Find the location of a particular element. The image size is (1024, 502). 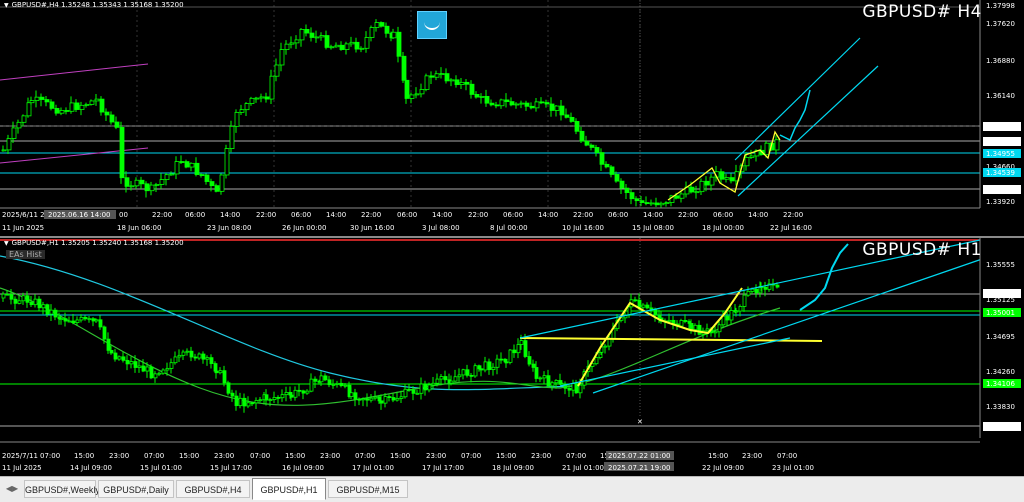

tab-weekly: GBPUSD#,Weekly is located at coordinates (62, 489).